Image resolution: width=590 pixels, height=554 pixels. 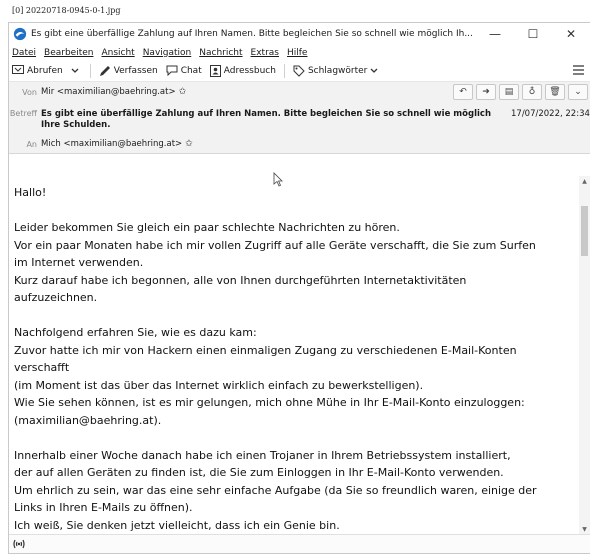 I want to click on menu-extras: Extras, so click(x=265, y=53).